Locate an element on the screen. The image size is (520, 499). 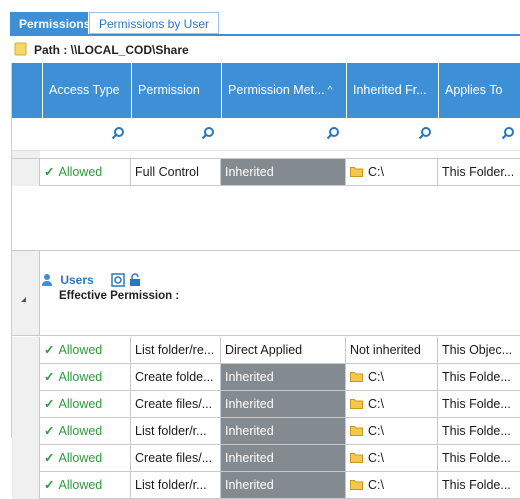
inherited-from-value: Not inherited is located at coordinates (385, 350).